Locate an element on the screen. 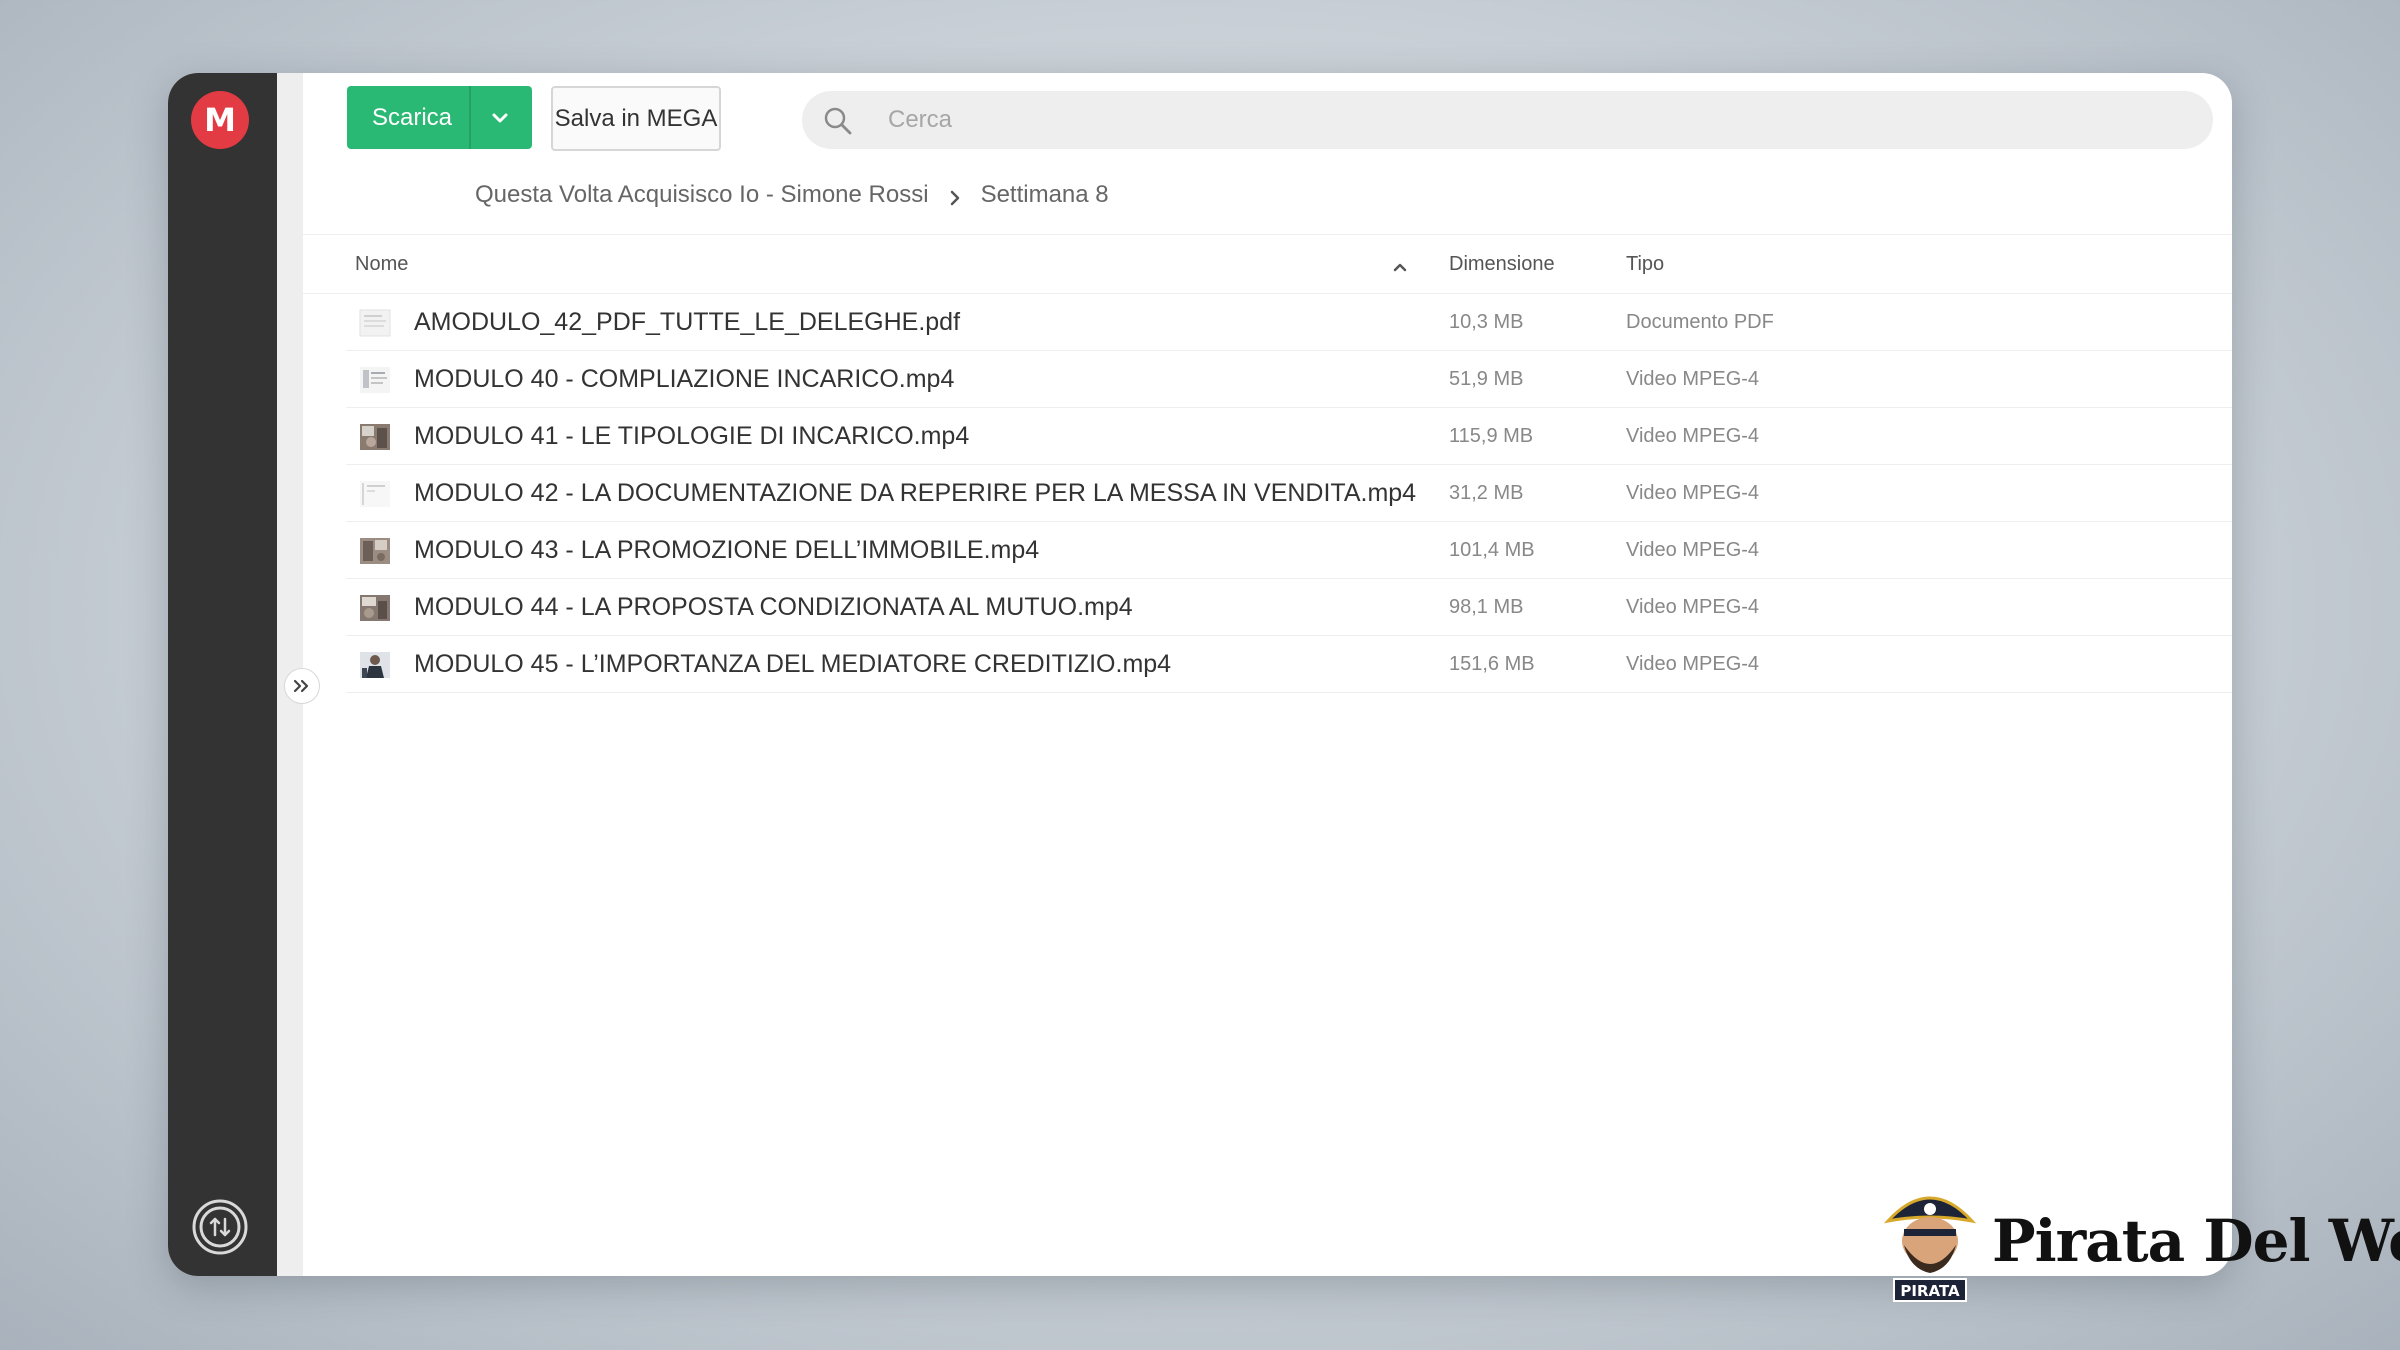  chevron-down-icon is located at coordinates (500, 118).